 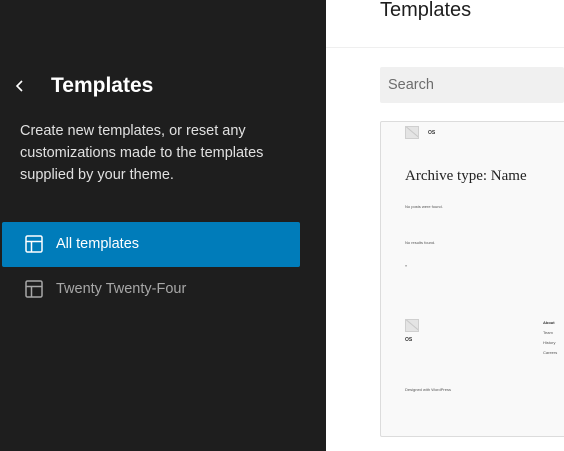 I want to click on chevron-left-icon, so click(x=19, y=86).